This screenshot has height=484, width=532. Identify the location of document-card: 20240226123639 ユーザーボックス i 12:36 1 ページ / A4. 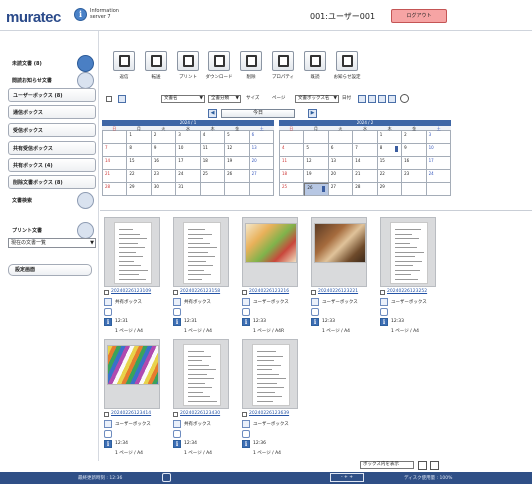
(272, 399).